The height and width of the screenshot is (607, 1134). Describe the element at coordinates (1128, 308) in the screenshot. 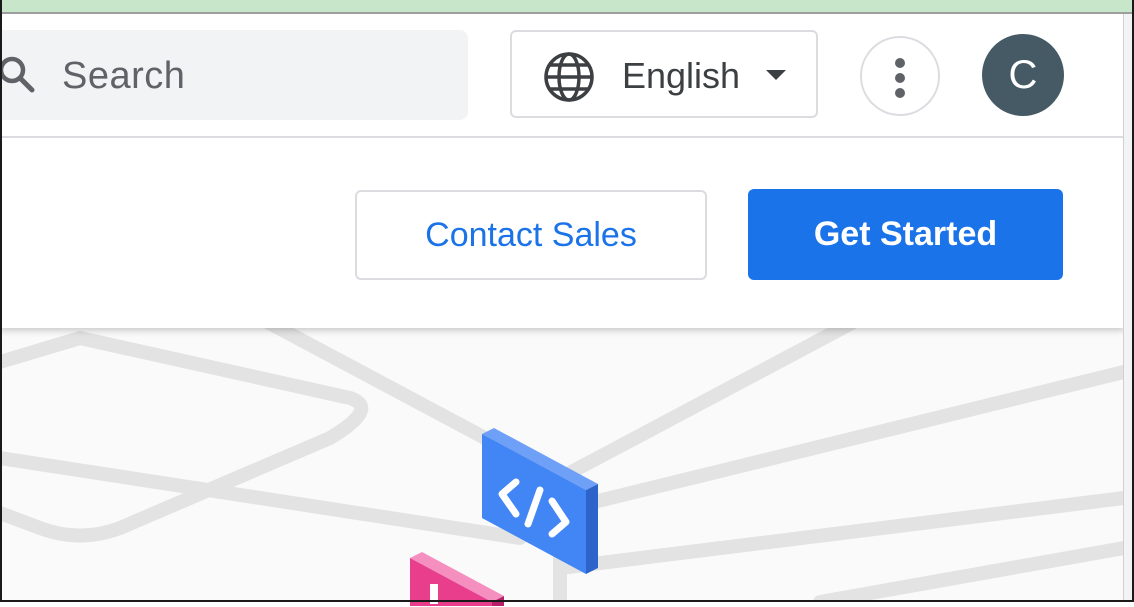

I see `scrollbar` at that location.